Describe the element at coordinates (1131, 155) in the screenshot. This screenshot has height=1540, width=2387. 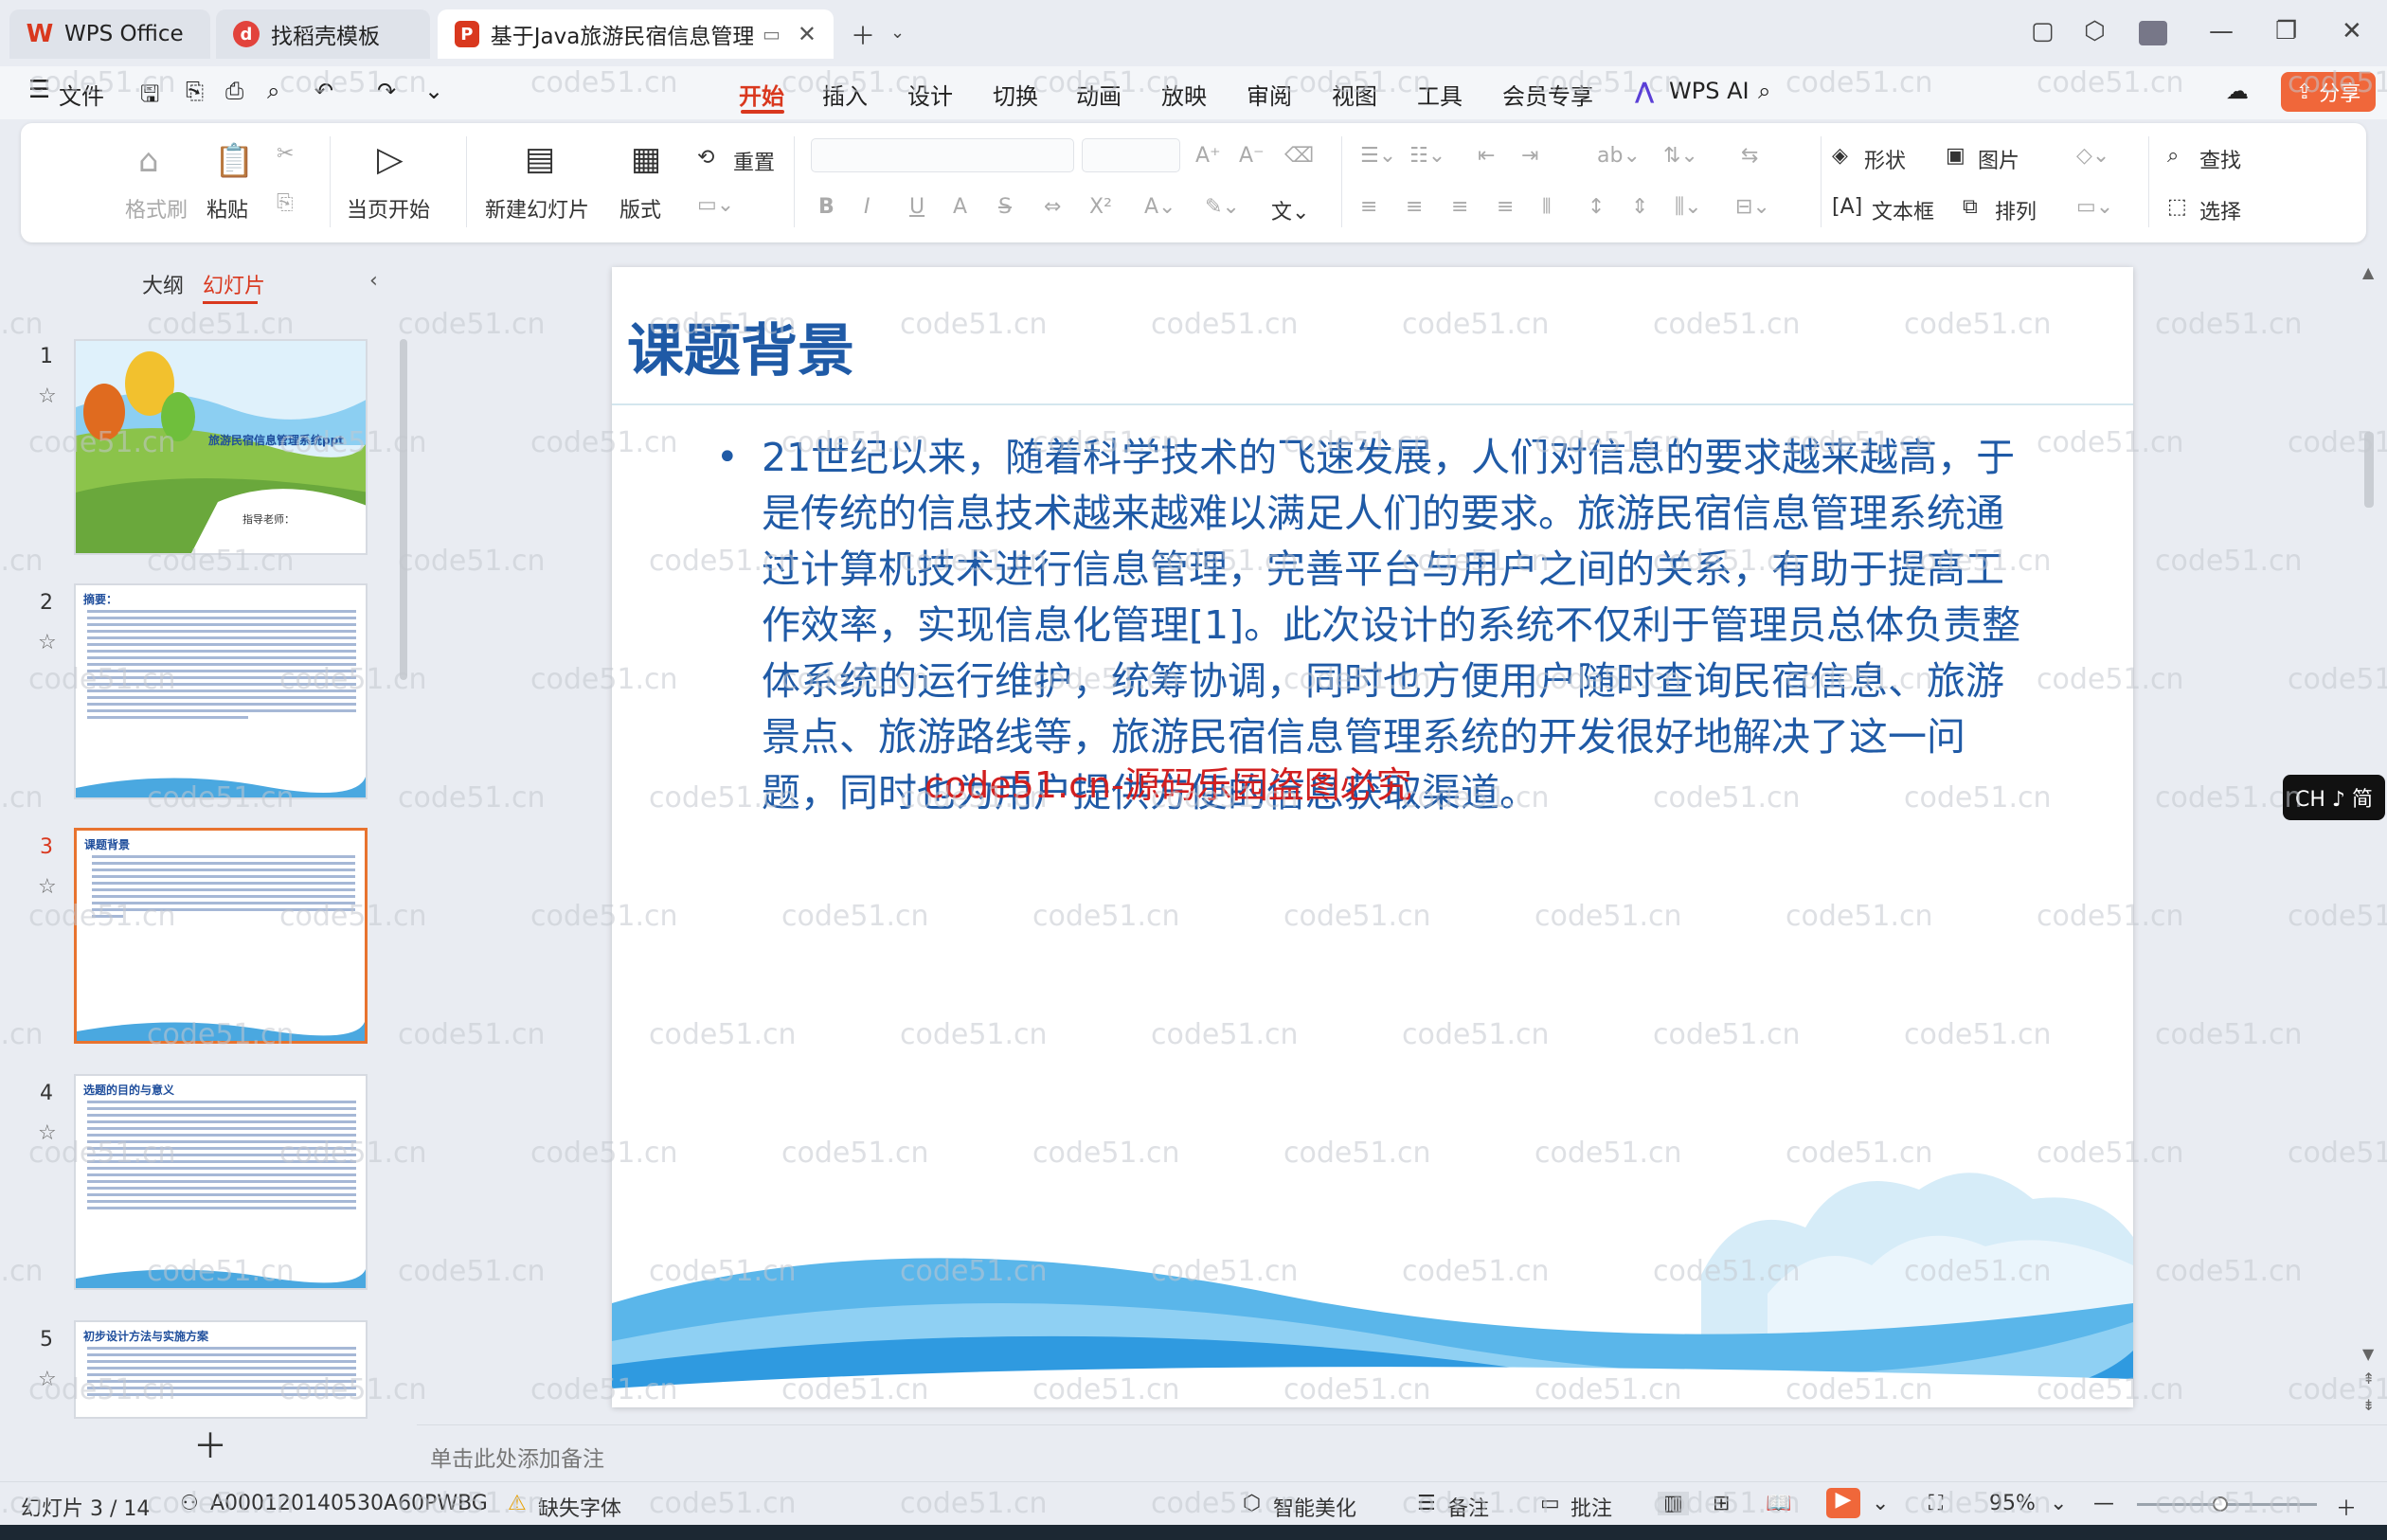
I see `font-size-select` at that location.